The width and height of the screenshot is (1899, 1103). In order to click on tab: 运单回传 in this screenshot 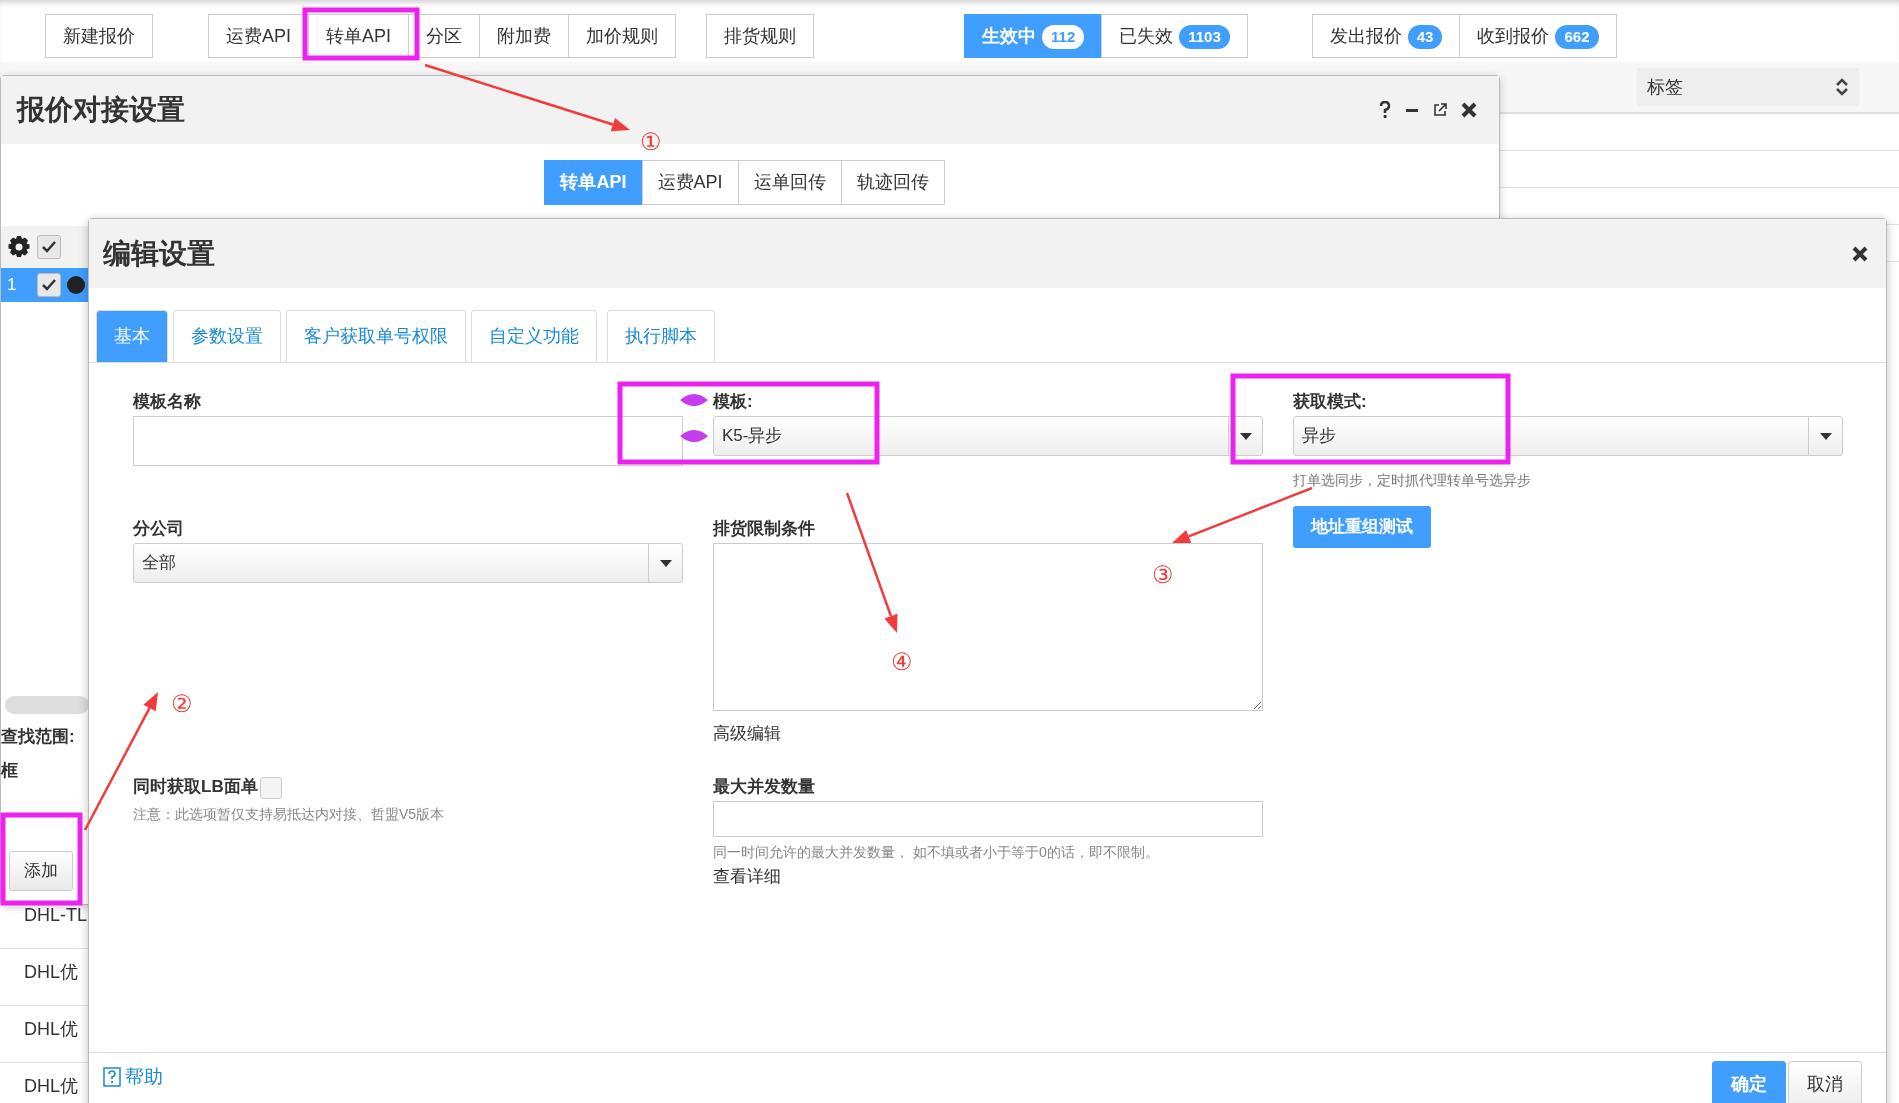, I will do `click(789, 182)`.